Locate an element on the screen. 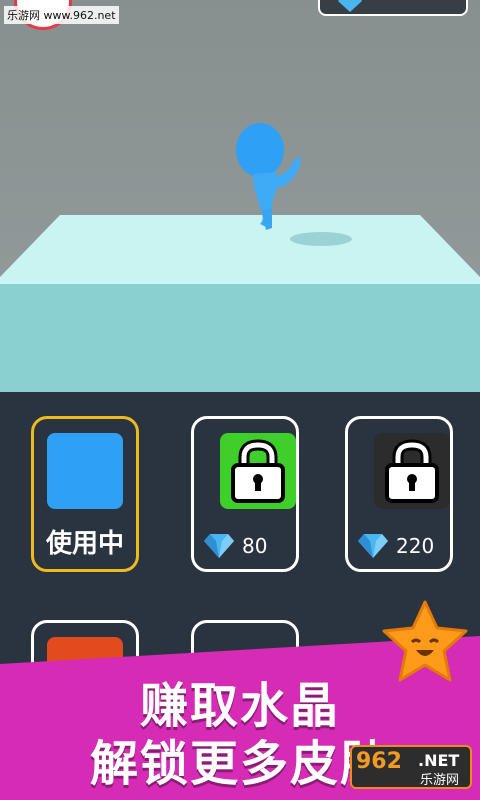 The width and height of the screenshot is (480, 800). star-mascot-icon is located at coordinates (425, 641).